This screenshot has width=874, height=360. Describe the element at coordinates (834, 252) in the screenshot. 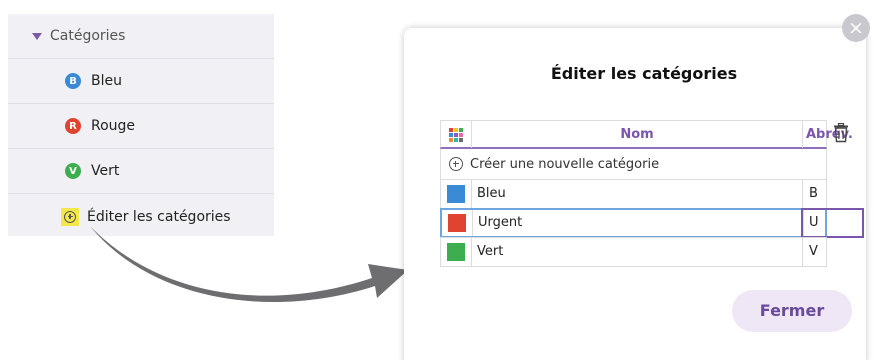

I see `category-abbr-cell: V` at that location.